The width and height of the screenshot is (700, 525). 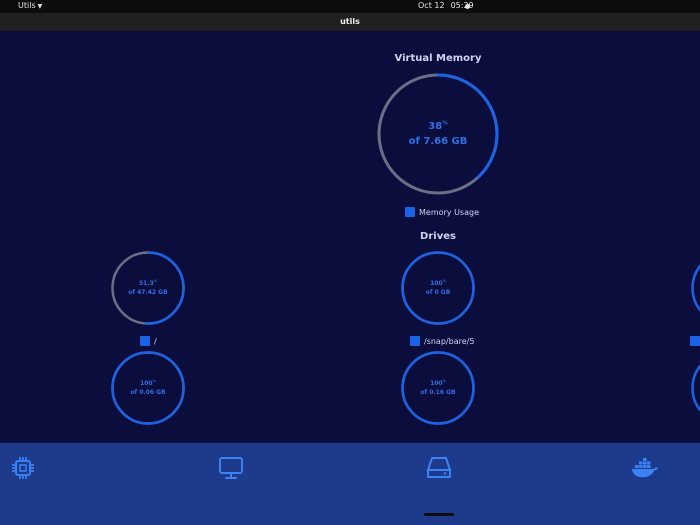 I want to click on nav-cpu-button, so click(x=23, y=468).